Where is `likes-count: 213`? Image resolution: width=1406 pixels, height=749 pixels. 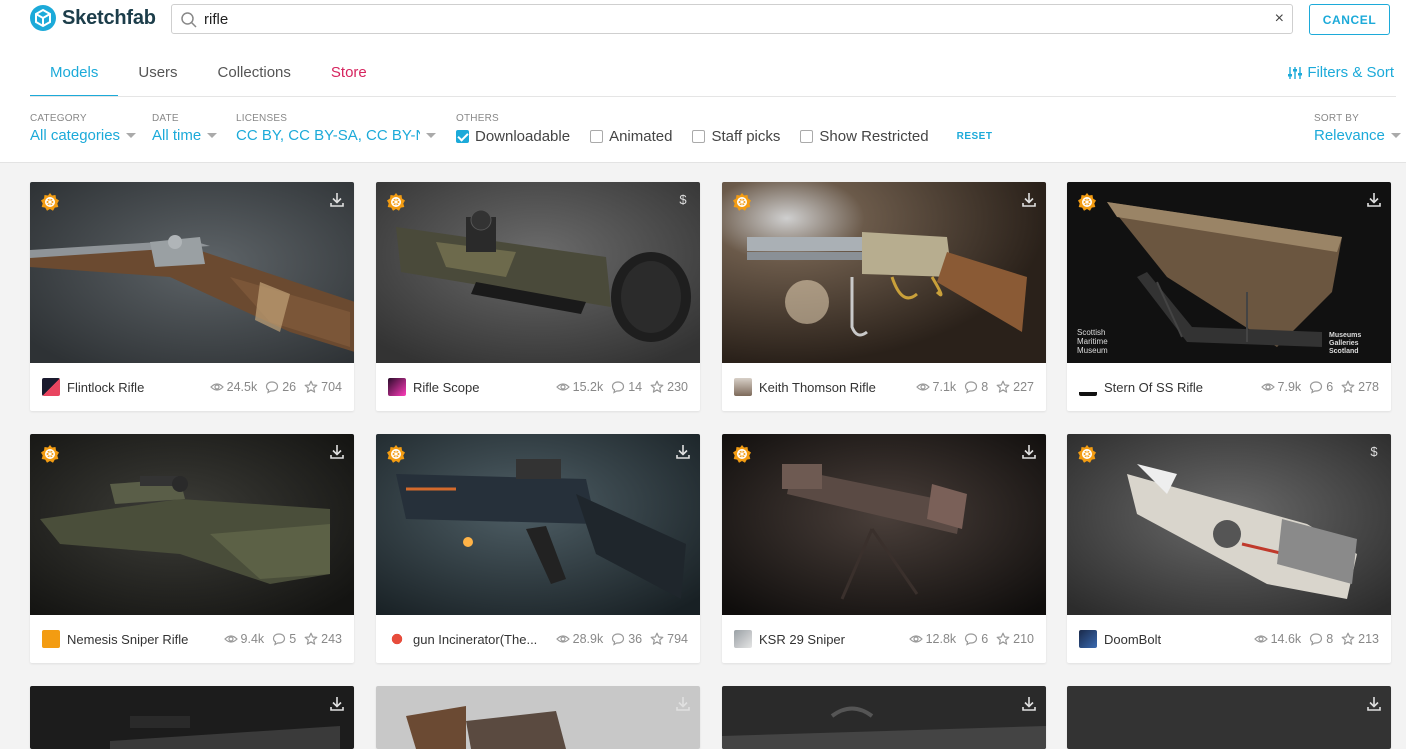 likes-count: 213 is located at coordinates (1360, 639).